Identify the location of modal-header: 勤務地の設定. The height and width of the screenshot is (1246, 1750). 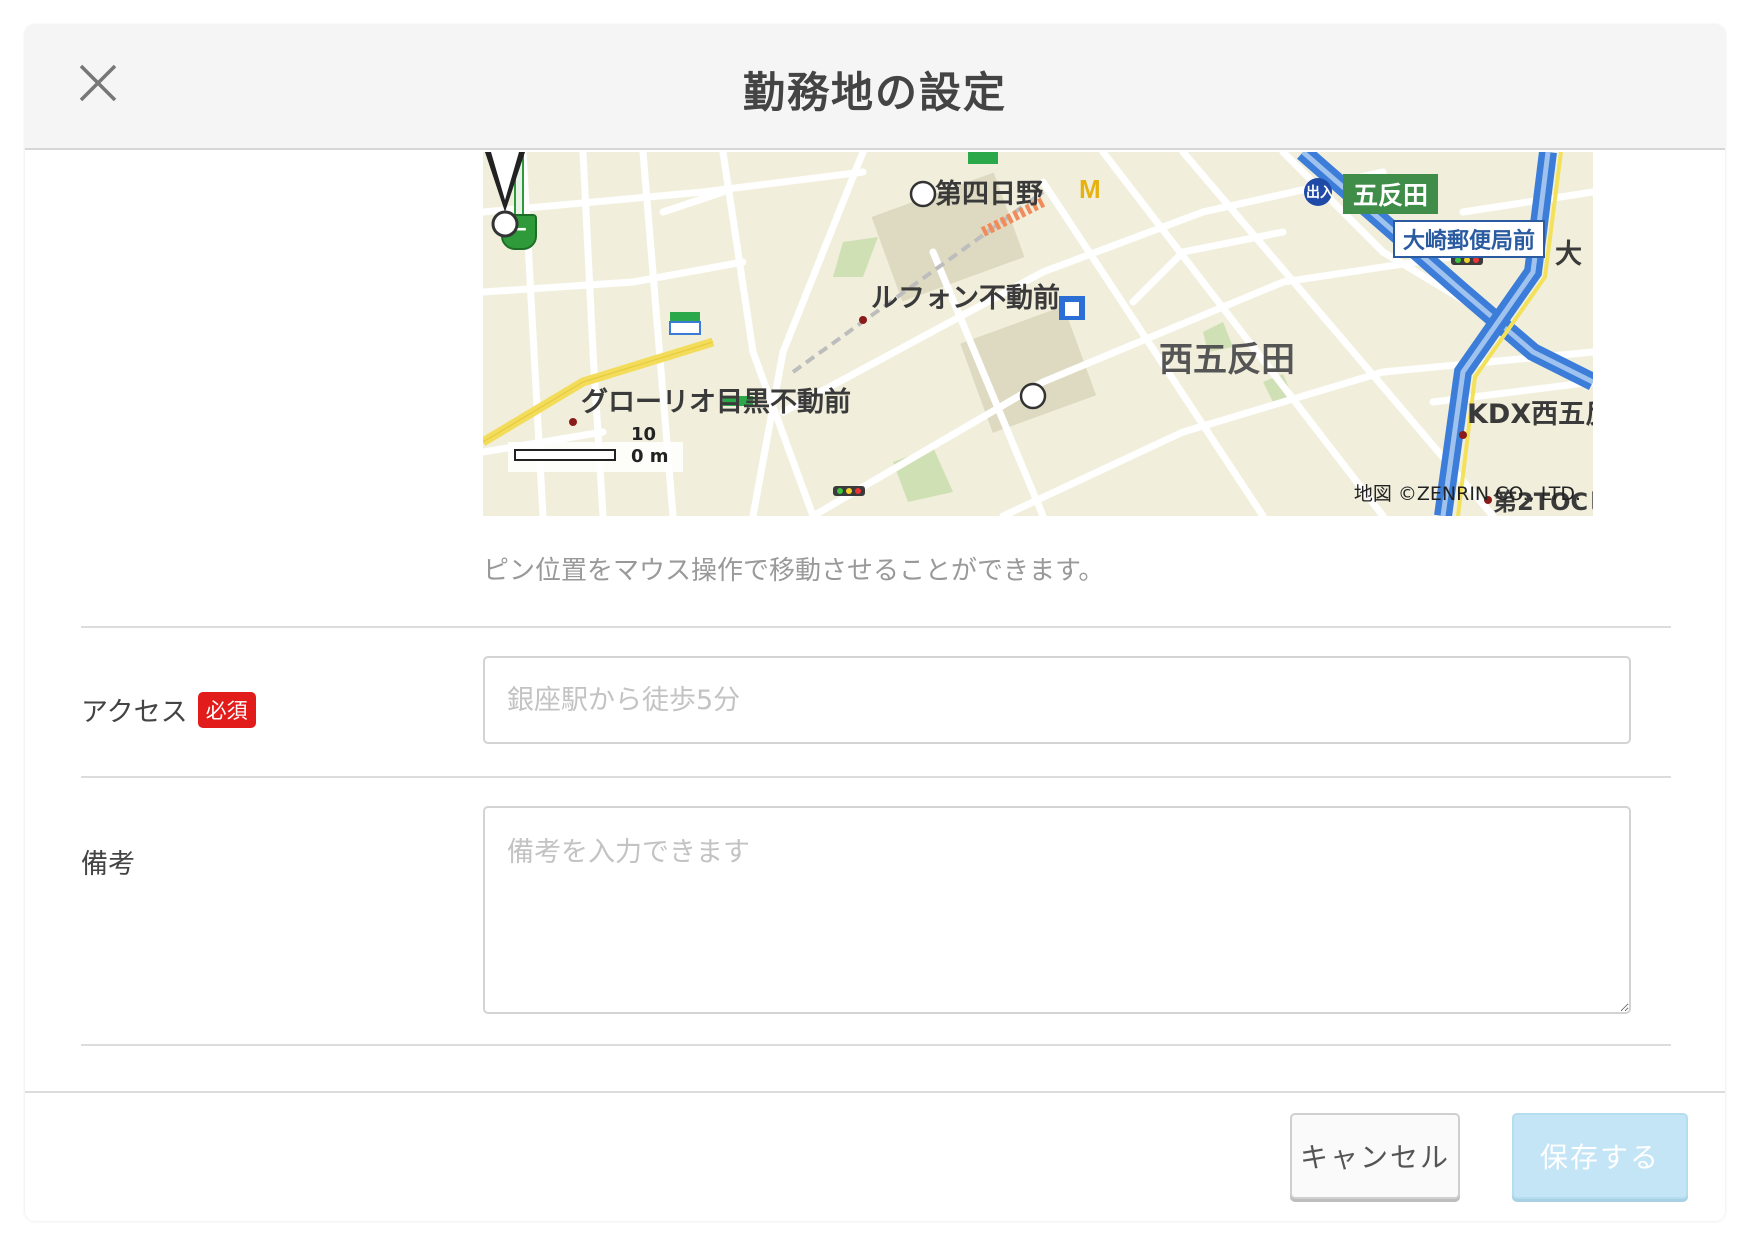
(875, 87).